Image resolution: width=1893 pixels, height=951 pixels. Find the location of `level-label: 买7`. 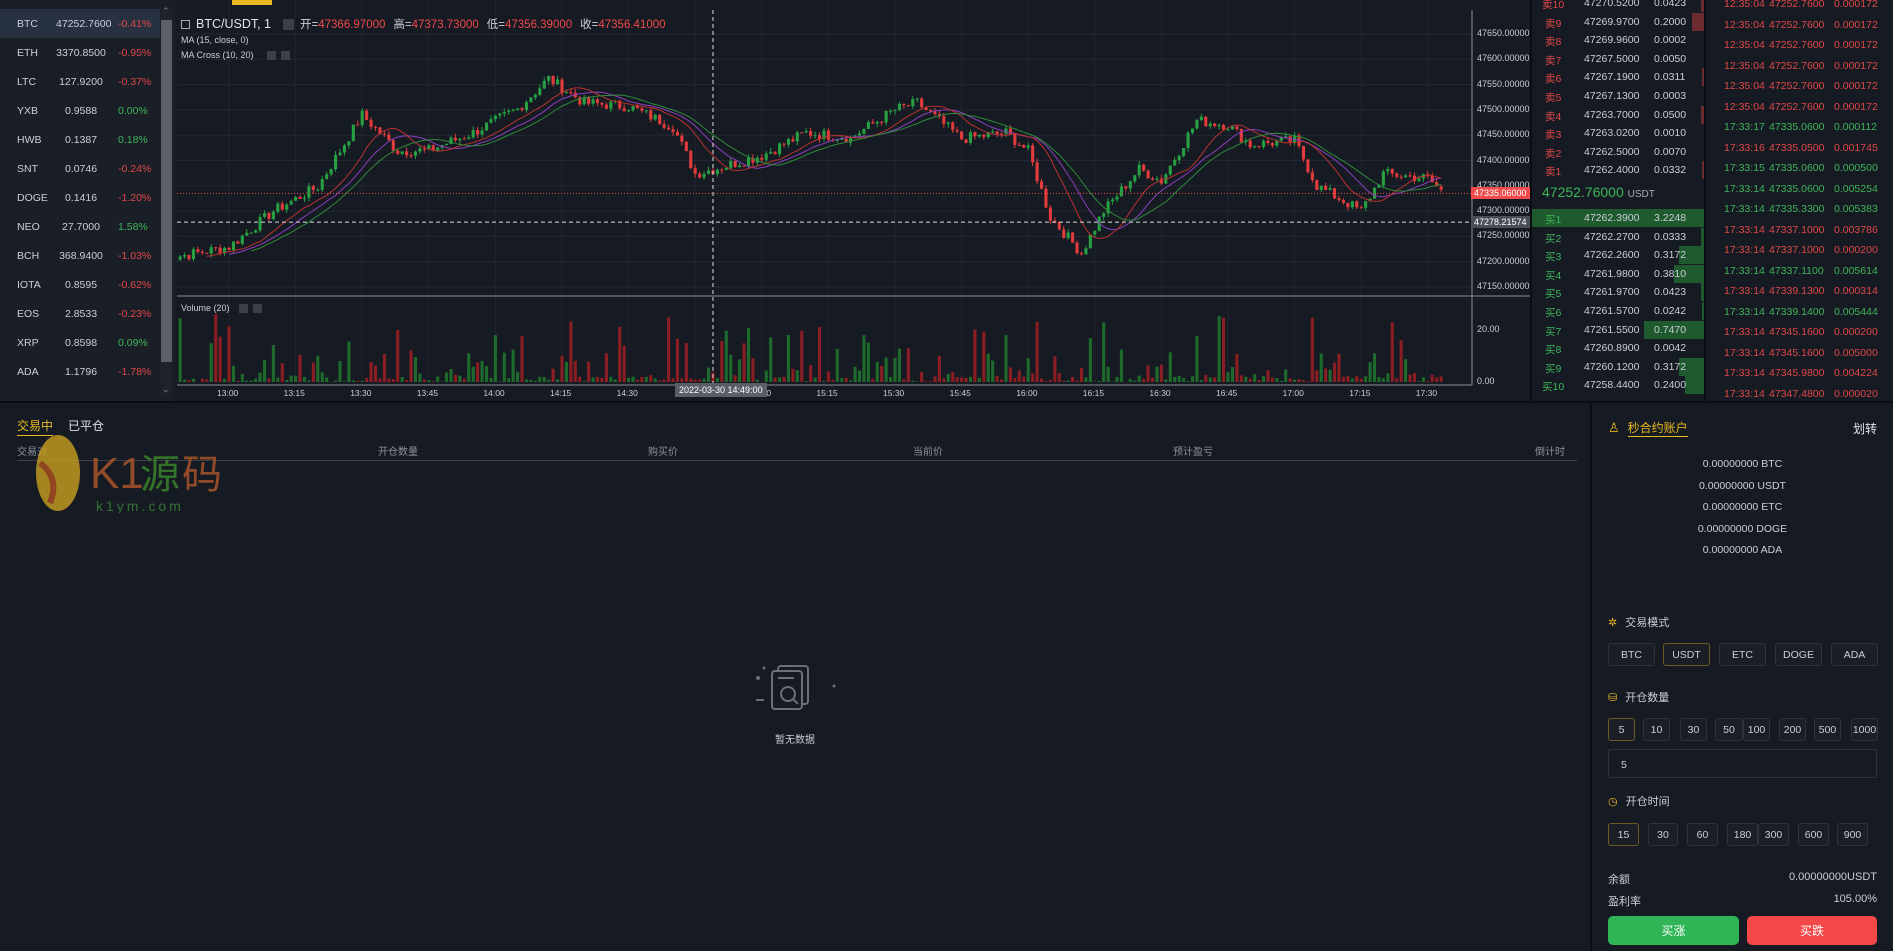

level-label: 买7 is located at coordinates (1553, 331).